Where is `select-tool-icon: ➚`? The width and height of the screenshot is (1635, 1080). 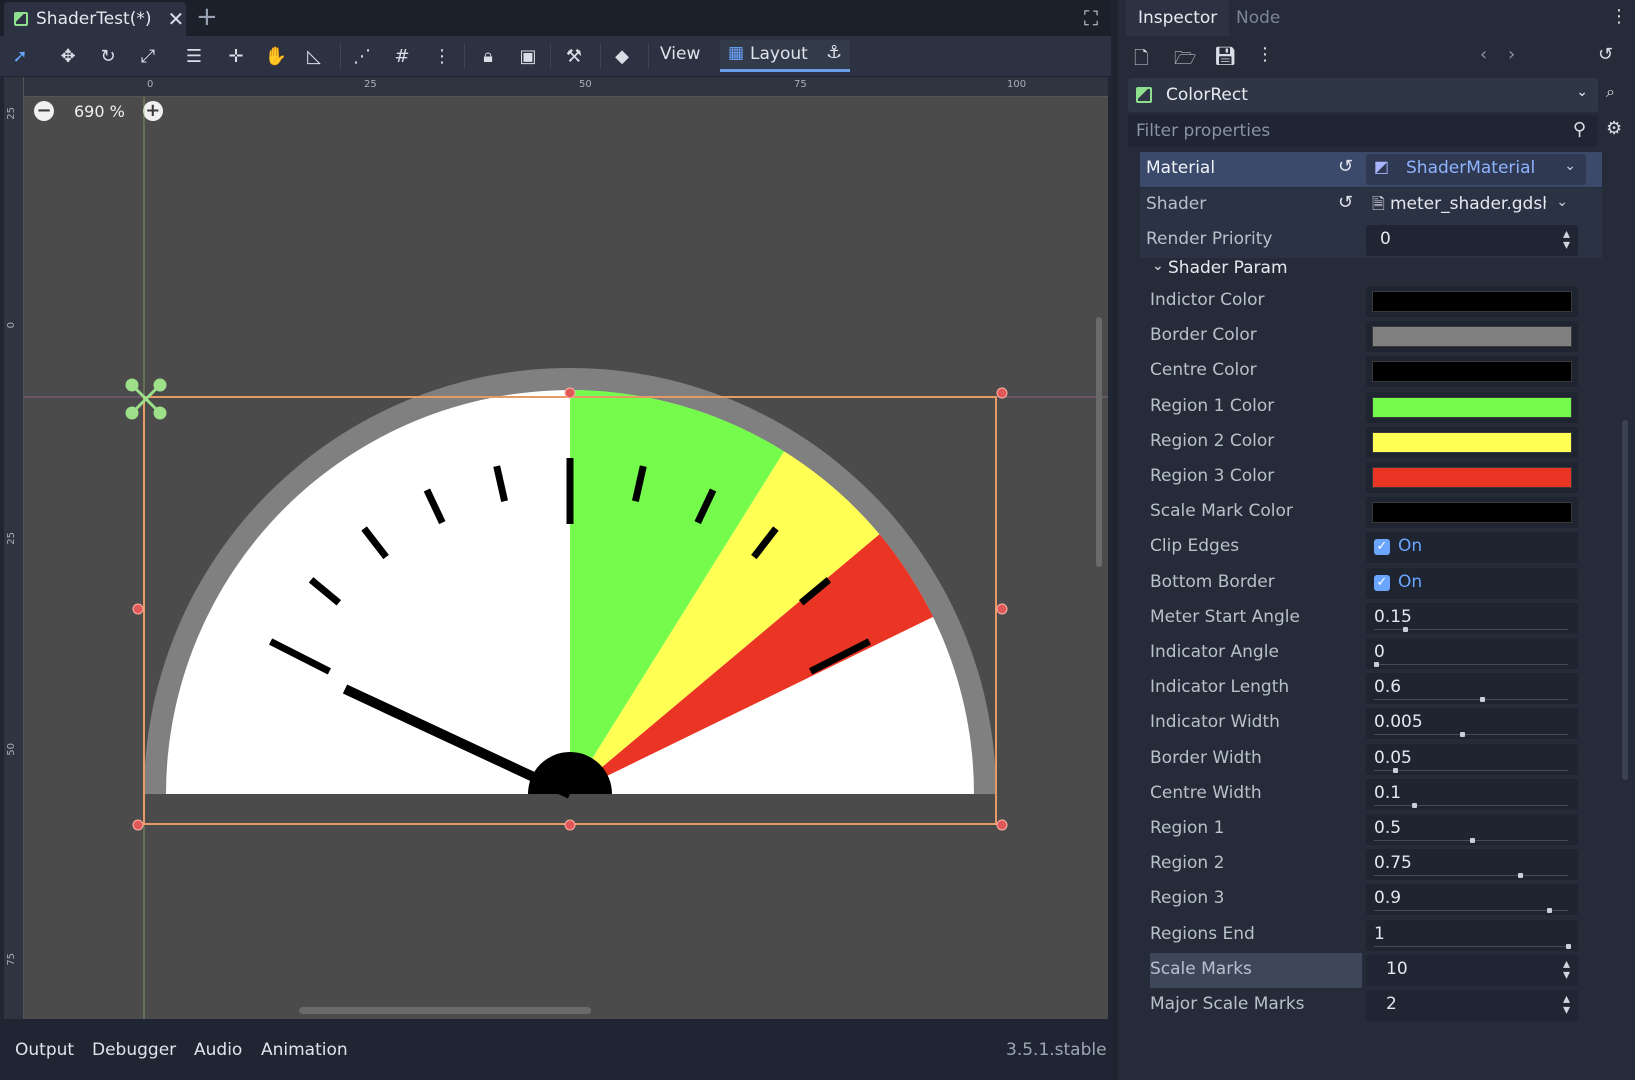 select-tool-icon: ➚ is located at coordinates (20, 56).